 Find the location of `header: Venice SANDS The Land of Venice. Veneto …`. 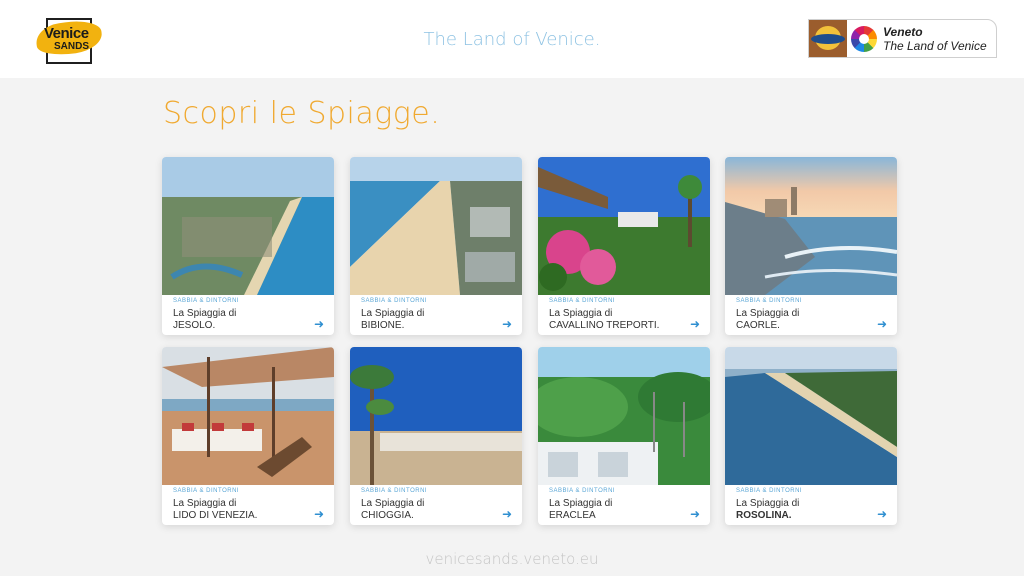

header: Venice SANDS The Land of Venice. Veneto … is located at coordinates (512, 39).